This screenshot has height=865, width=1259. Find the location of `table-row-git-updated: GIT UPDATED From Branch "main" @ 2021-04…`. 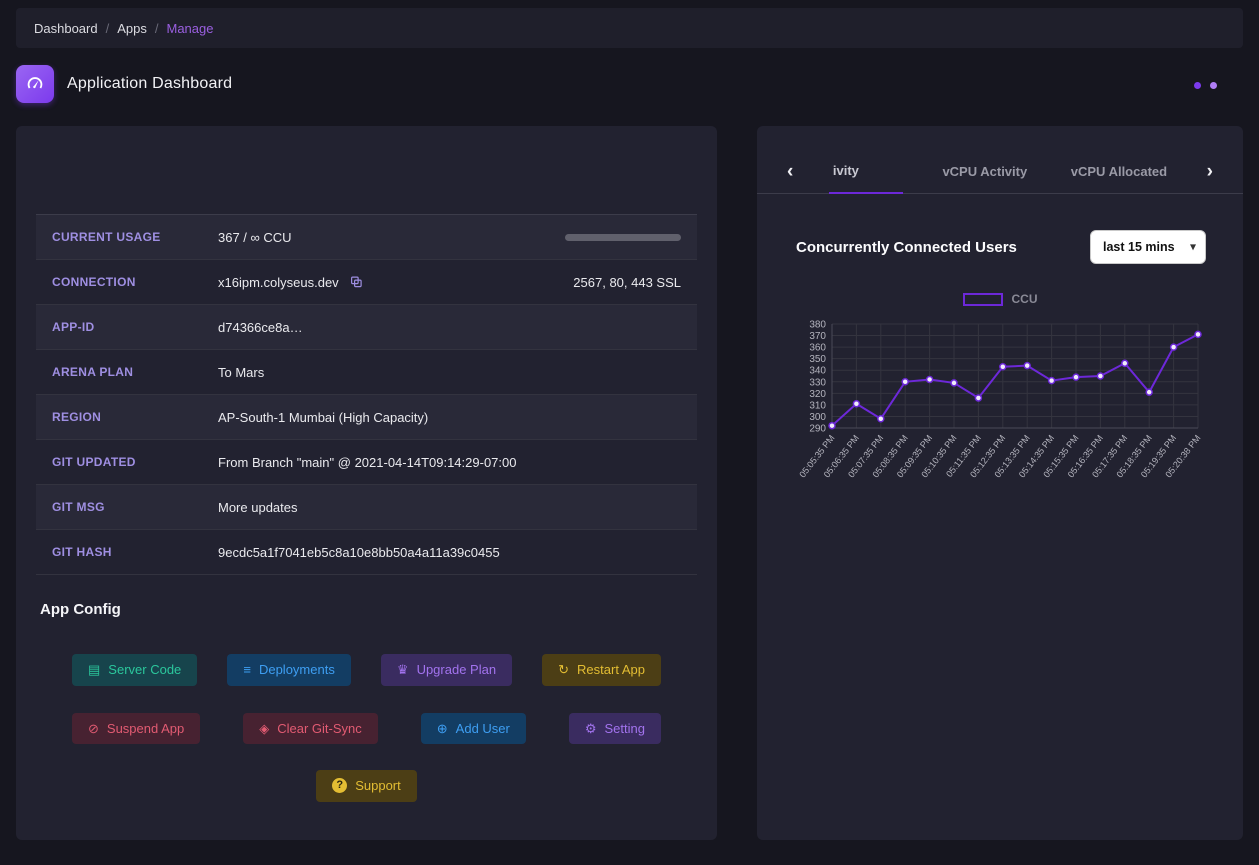

table-row-git-updated: GIT UPDATED From Branch "main" @ 2021-04… is located at coordinates (366, 462).